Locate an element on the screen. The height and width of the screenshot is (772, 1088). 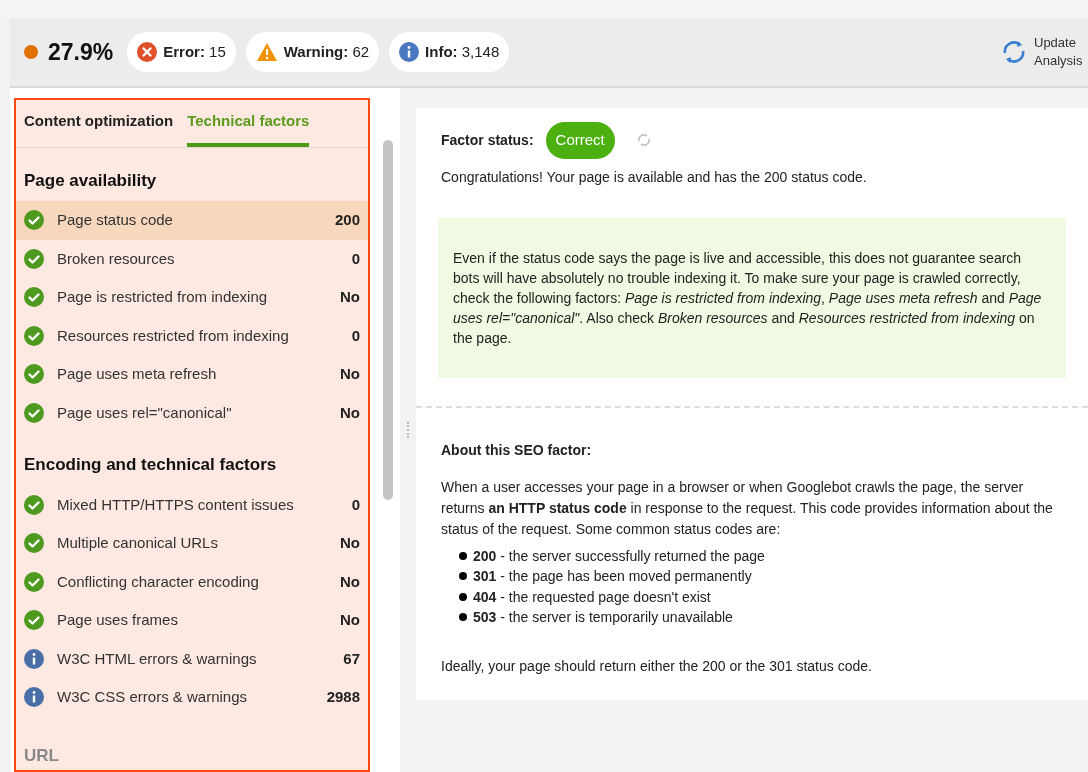
factor-status-label: Factor status: is located at coordinates (487, 140).